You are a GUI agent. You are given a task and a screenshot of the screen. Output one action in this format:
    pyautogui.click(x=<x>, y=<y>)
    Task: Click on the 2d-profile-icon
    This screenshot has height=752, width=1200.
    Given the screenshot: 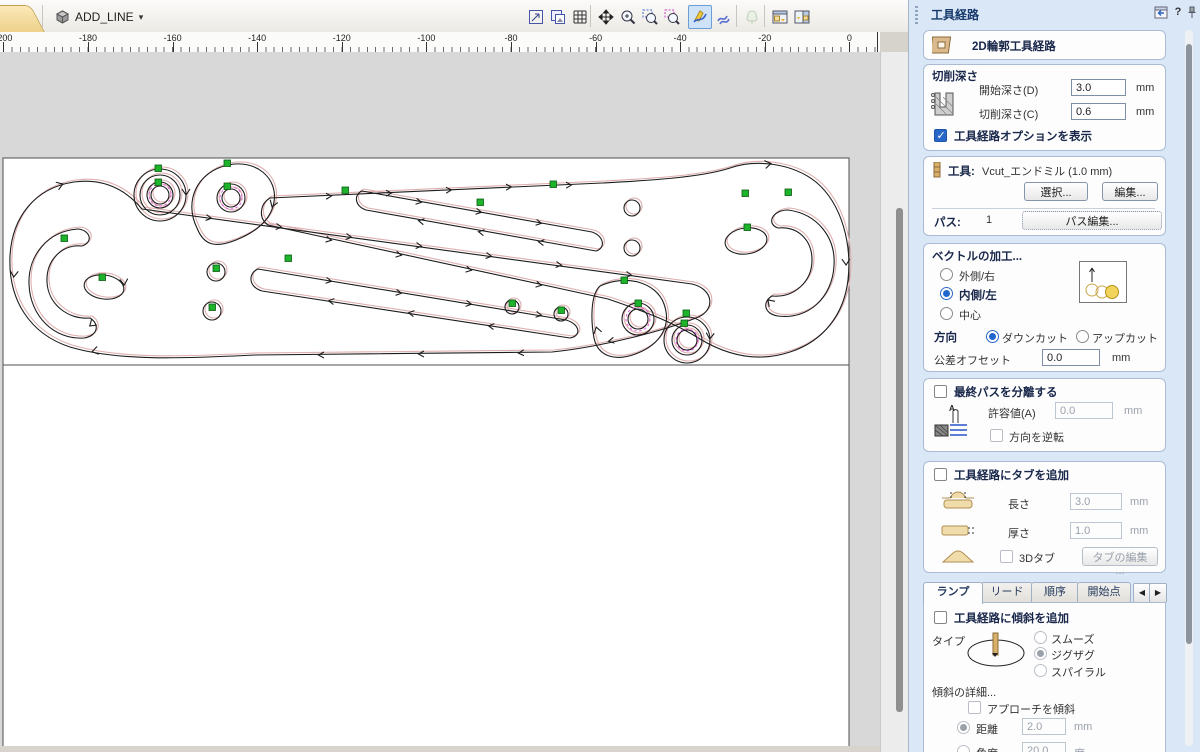 What is the action you would take?
    pyautogui.click(x=942, y=45)
    